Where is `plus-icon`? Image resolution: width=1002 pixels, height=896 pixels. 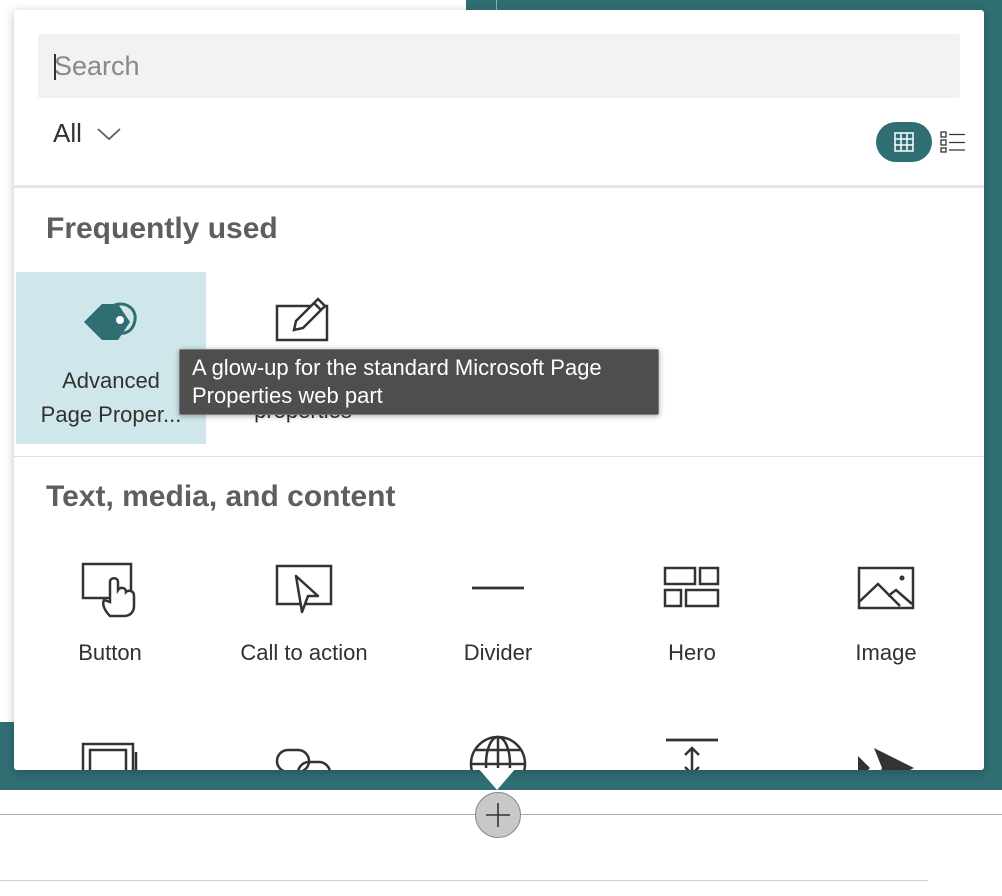 plus-icon is located at coordinates (498, 815).